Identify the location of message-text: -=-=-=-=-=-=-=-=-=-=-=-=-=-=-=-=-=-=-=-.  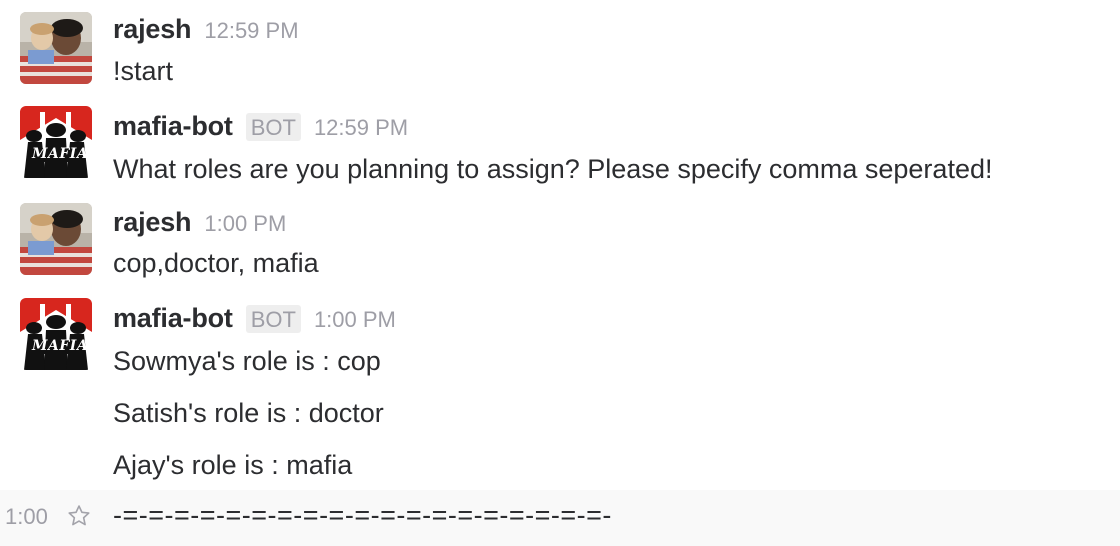
(362, 515).